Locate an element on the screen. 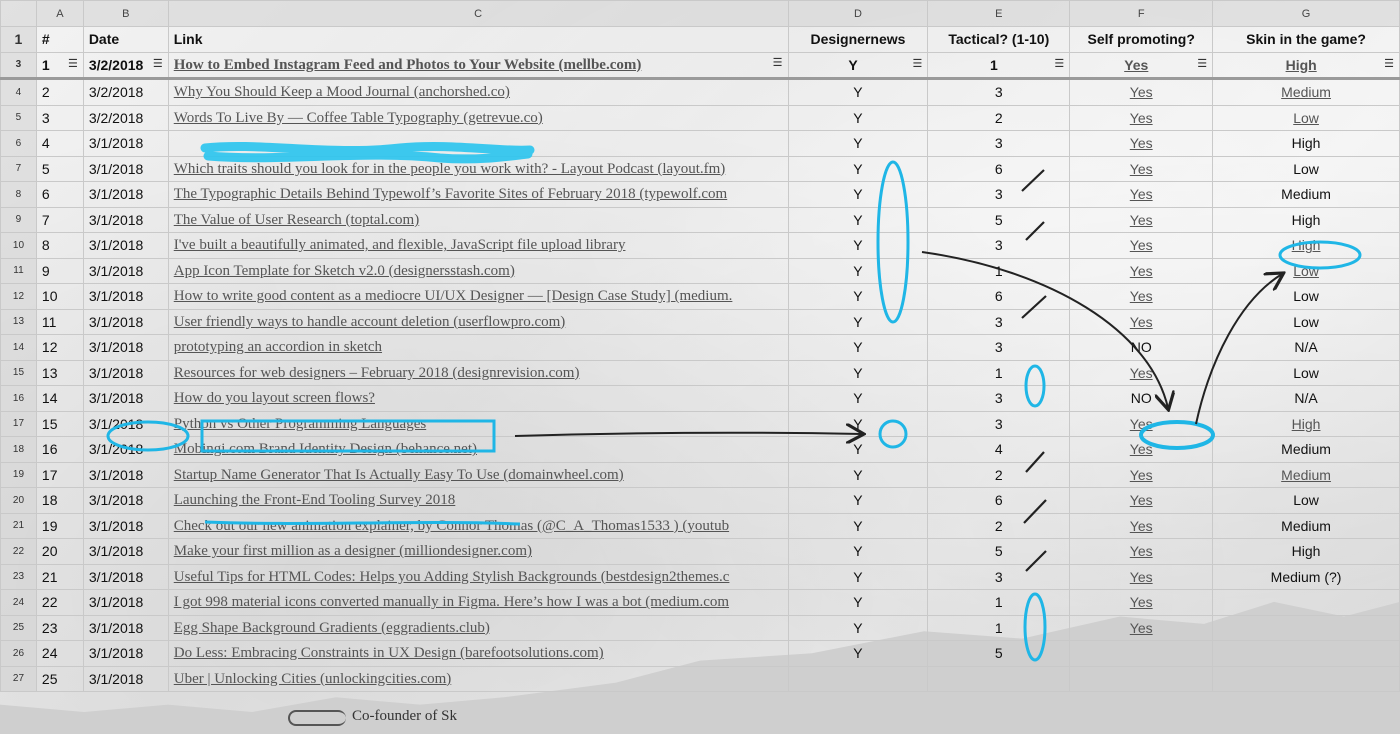 This screenshot has width=1400, height=734. tactical-strike-marks is located at coordinates (1034, 370).